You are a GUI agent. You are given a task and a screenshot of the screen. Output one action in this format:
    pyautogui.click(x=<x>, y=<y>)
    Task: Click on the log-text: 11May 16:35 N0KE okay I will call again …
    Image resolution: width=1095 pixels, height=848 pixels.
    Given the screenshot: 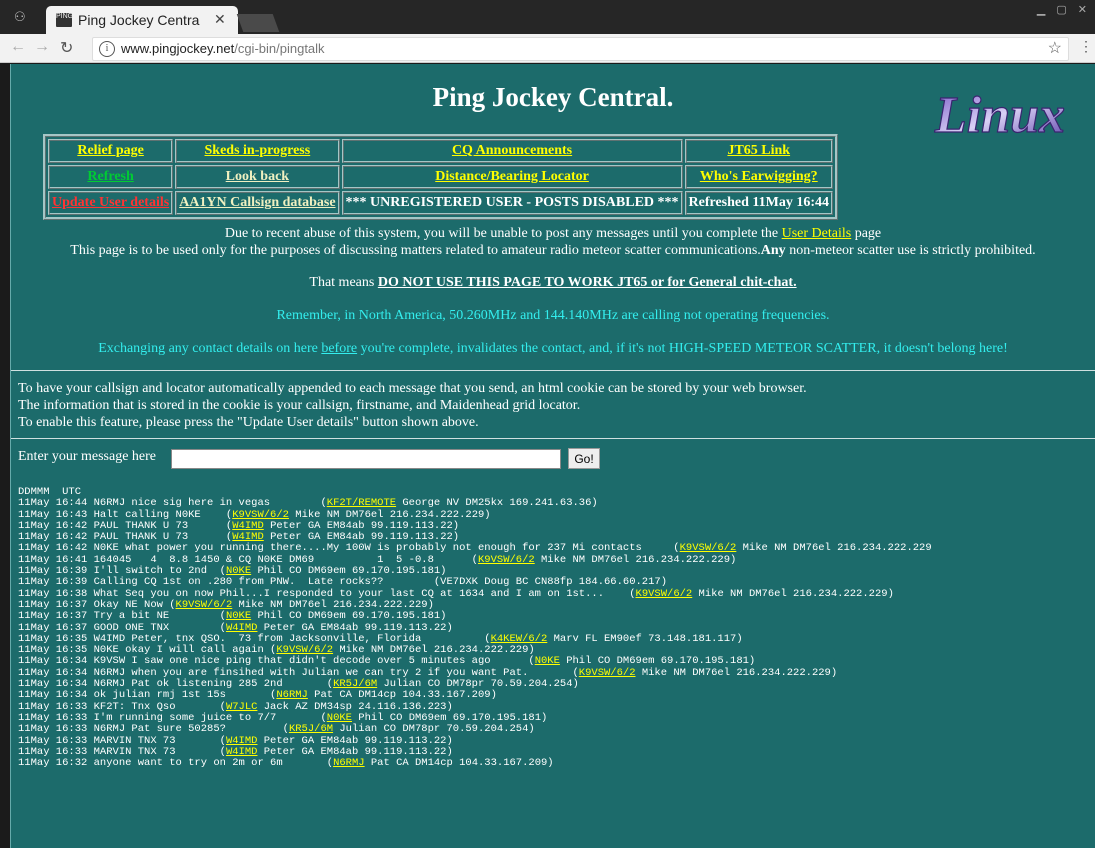 What is the action you would take?
    pyautogui.click(x=147, y=650)
    